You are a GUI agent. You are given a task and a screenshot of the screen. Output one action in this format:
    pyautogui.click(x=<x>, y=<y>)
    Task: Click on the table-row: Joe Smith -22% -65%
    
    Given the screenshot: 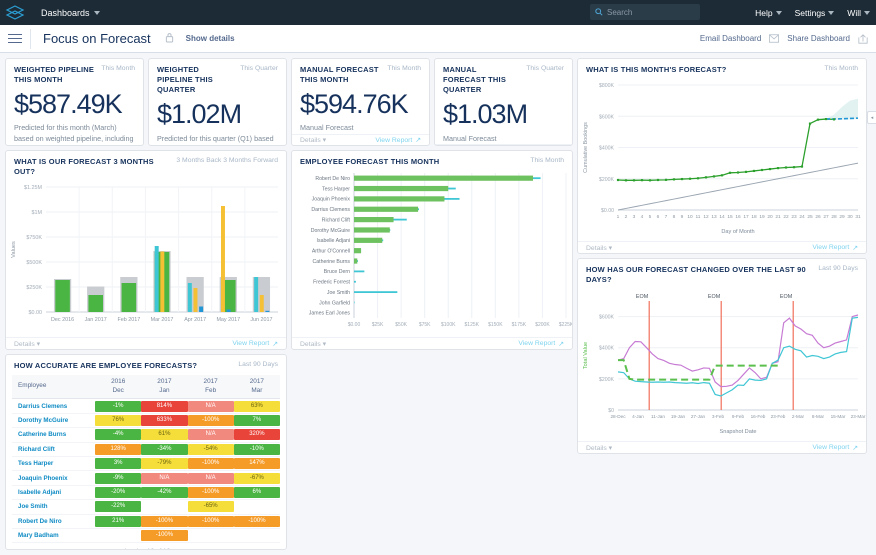 What is the action you would take?
    pyautogui.click(x=146, y=507)
    